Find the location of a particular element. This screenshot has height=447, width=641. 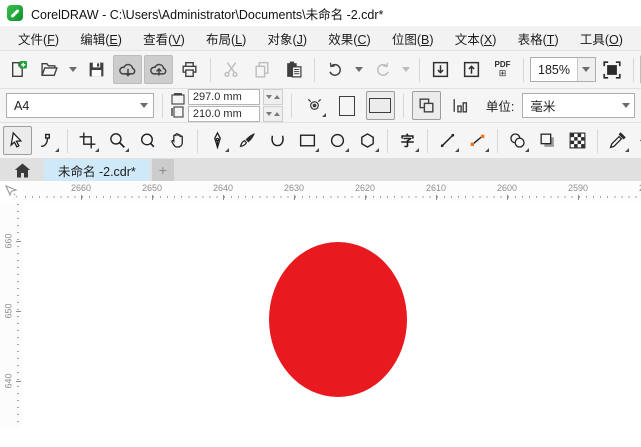

import-button is located at coordinates (440, 69).